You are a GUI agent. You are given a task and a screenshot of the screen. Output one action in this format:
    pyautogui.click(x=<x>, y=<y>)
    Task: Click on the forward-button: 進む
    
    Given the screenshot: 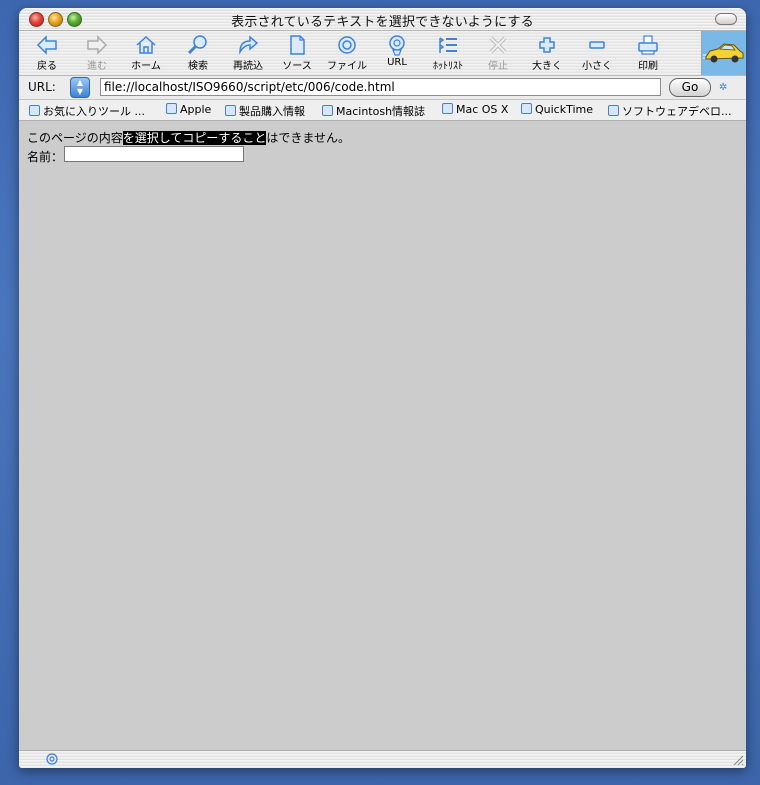 What is the action you would take?
    pyautogui.click(x=97, y=53)
    